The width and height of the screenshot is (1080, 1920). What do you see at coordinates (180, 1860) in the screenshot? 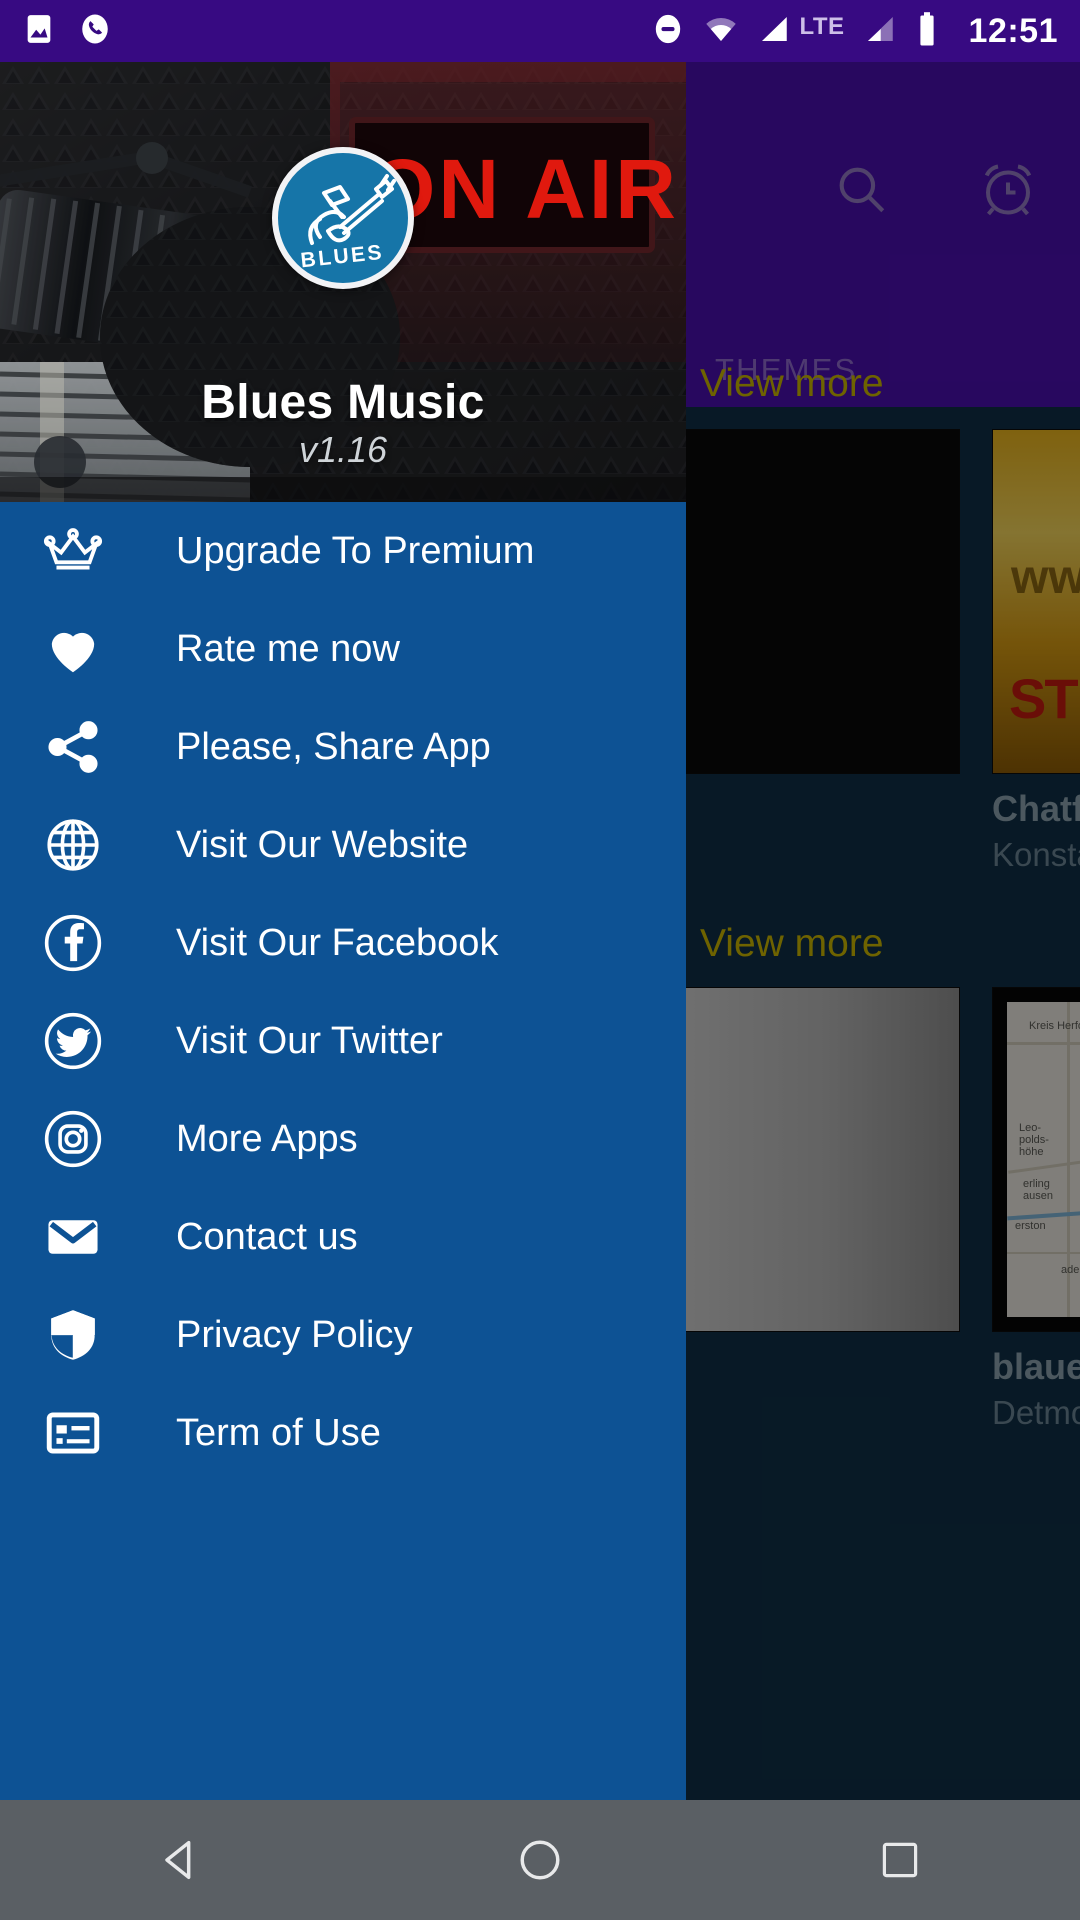
I see `back-triangle-icon` at bounding box center [180, 1860].